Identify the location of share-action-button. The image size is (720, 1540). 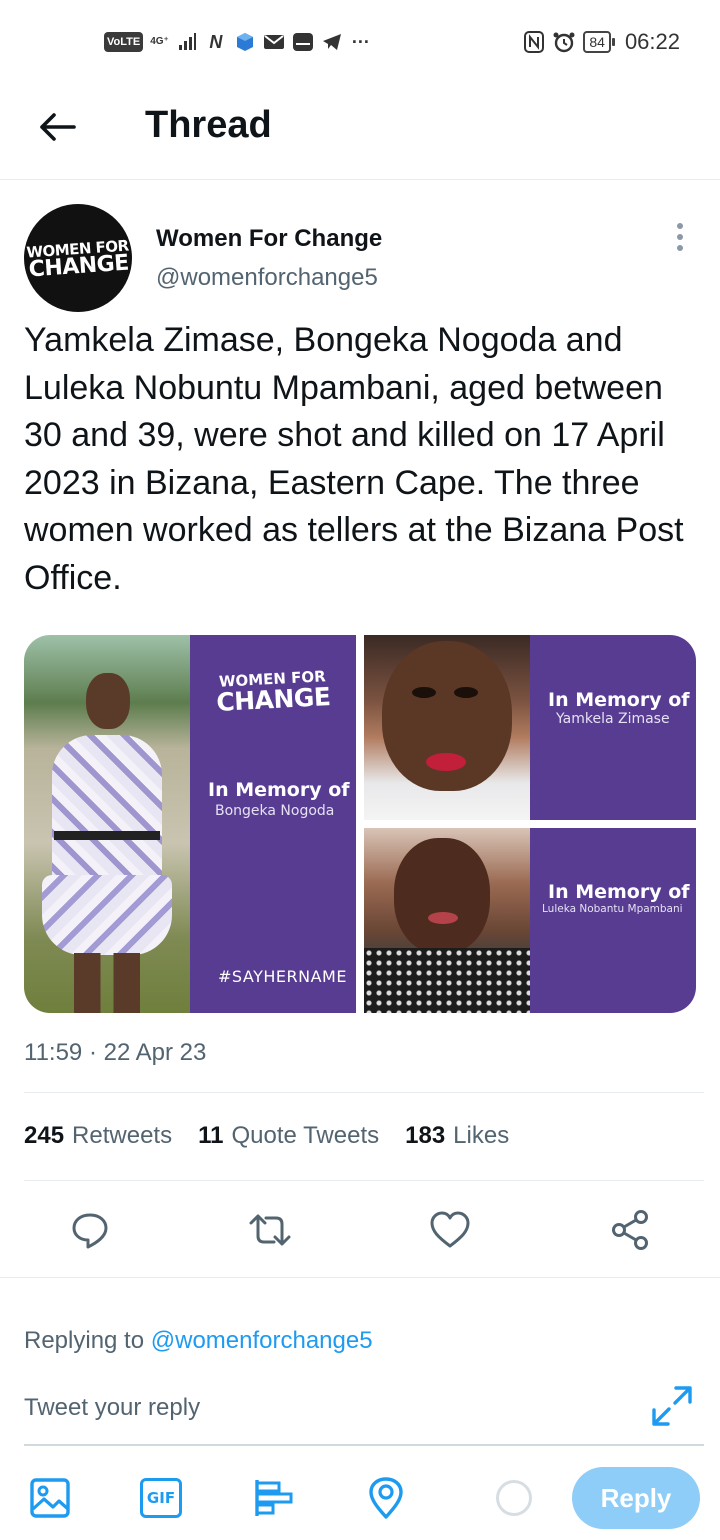
(630, 1230).